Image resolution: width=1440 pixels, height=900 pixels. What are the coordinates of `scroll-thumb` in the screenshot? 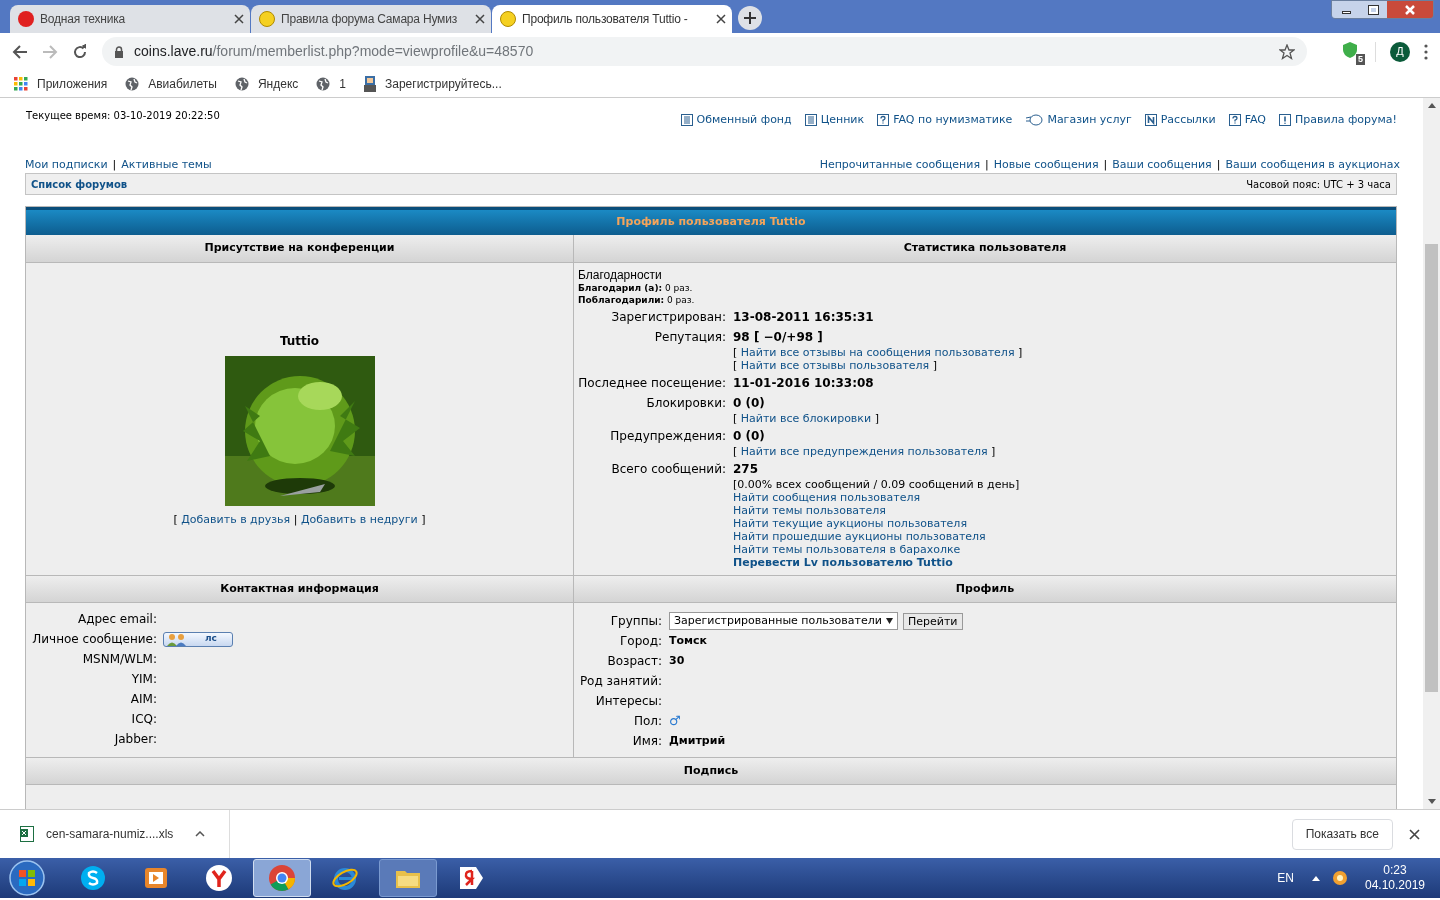 It's located at (1431, 468).